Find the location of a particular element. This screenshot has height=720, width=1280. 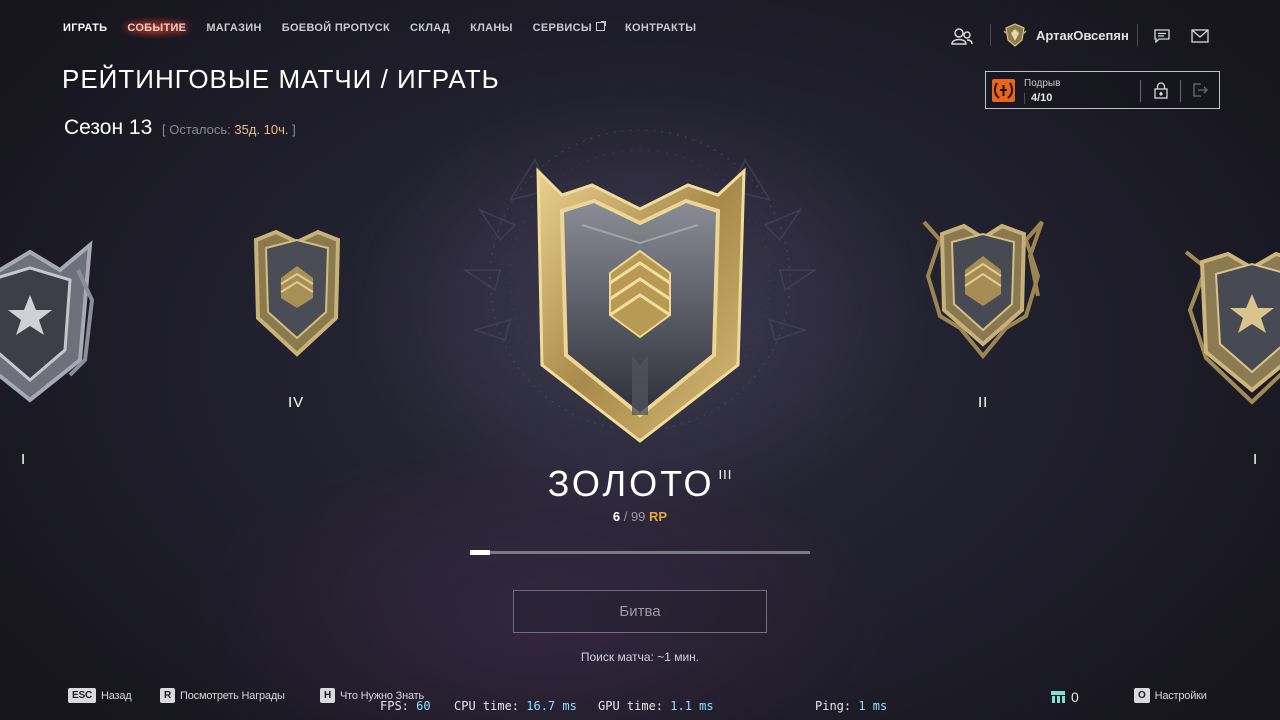

challenge-name: Подрыв is located at coordinates (1042, 83).